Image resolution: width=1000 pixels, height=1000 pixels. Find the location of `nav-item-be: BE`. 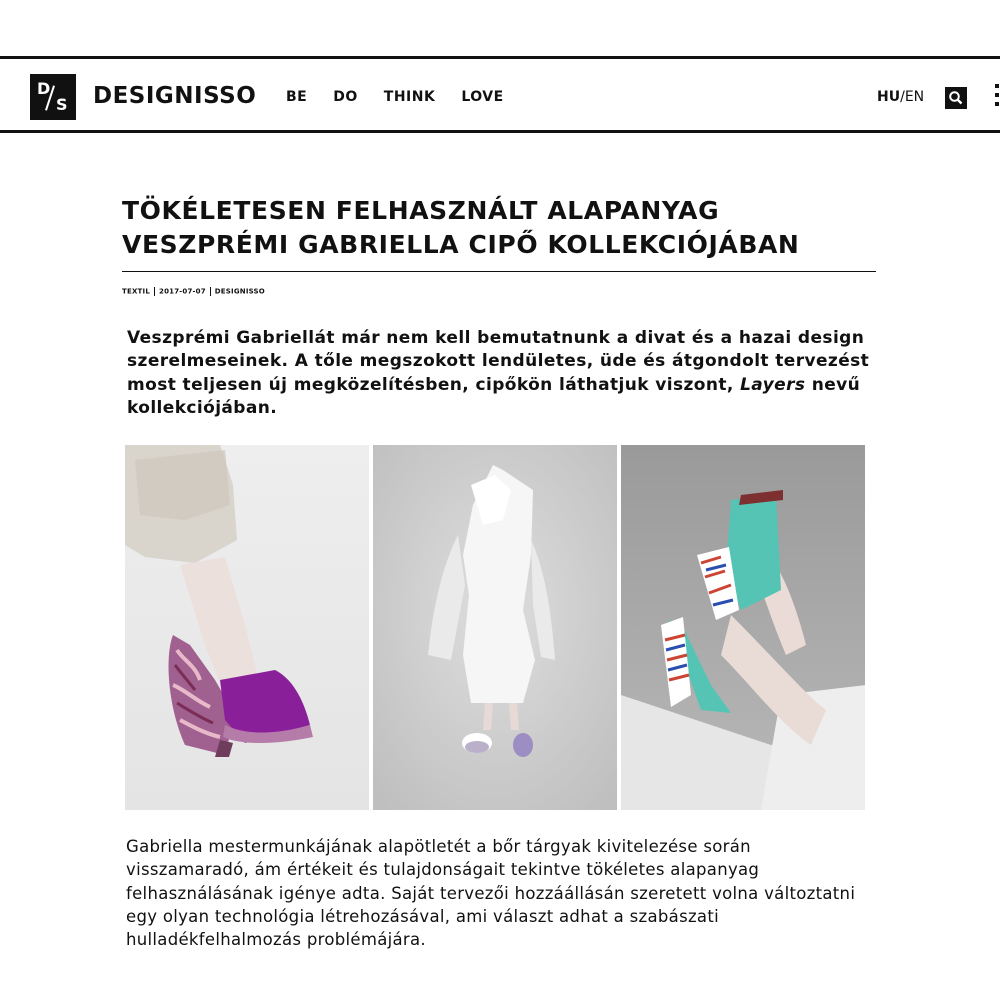

nav-item-be: BE is located at coordinates (296, 97).